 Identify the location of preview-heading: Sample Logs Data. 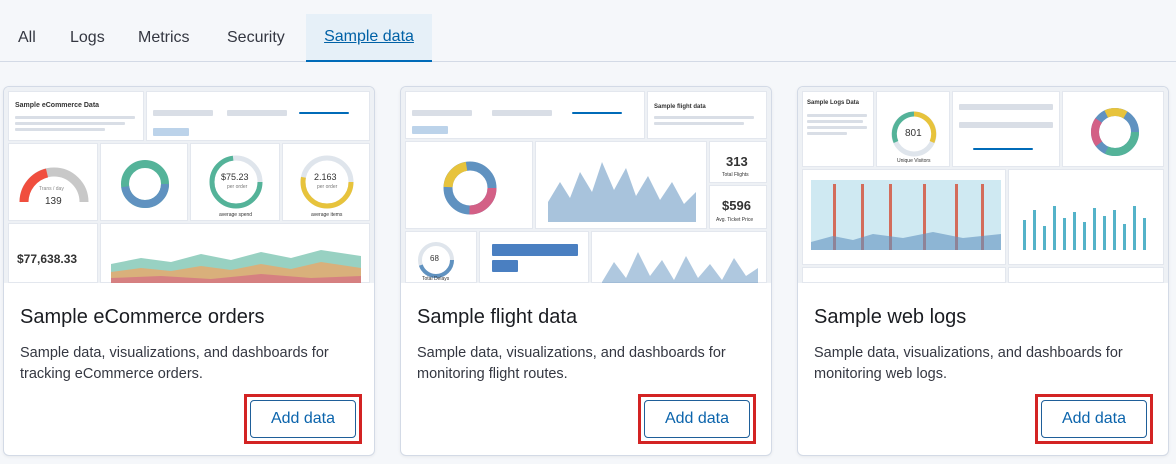
(833, 103).